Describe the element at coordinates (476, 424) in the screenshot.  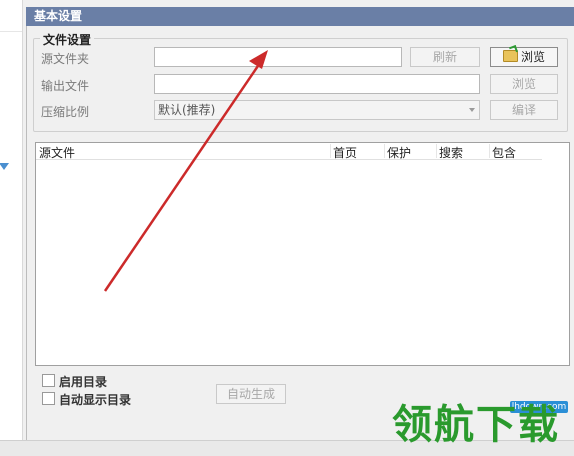
I see `watermark-logo: 领航下载` at that location.